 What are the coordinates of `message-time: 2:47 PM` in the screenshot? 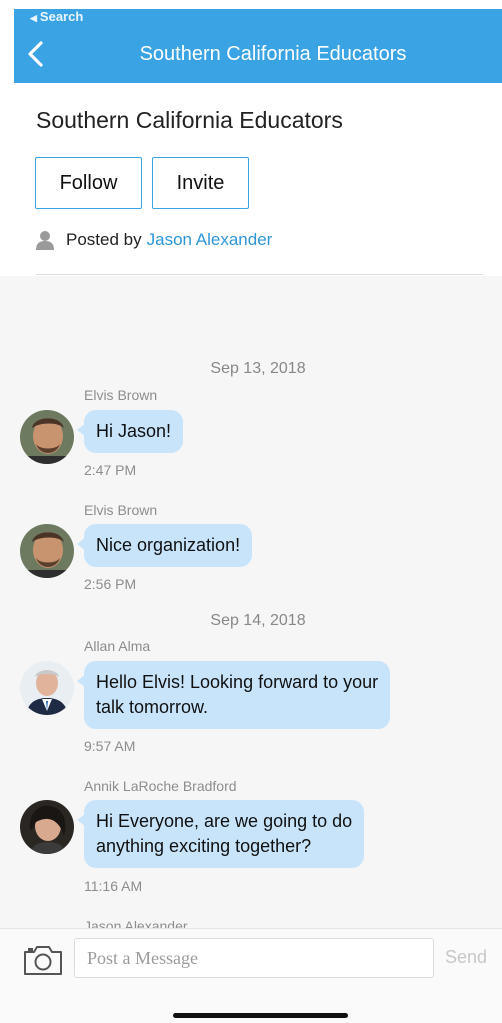 It's located at (110, 470).